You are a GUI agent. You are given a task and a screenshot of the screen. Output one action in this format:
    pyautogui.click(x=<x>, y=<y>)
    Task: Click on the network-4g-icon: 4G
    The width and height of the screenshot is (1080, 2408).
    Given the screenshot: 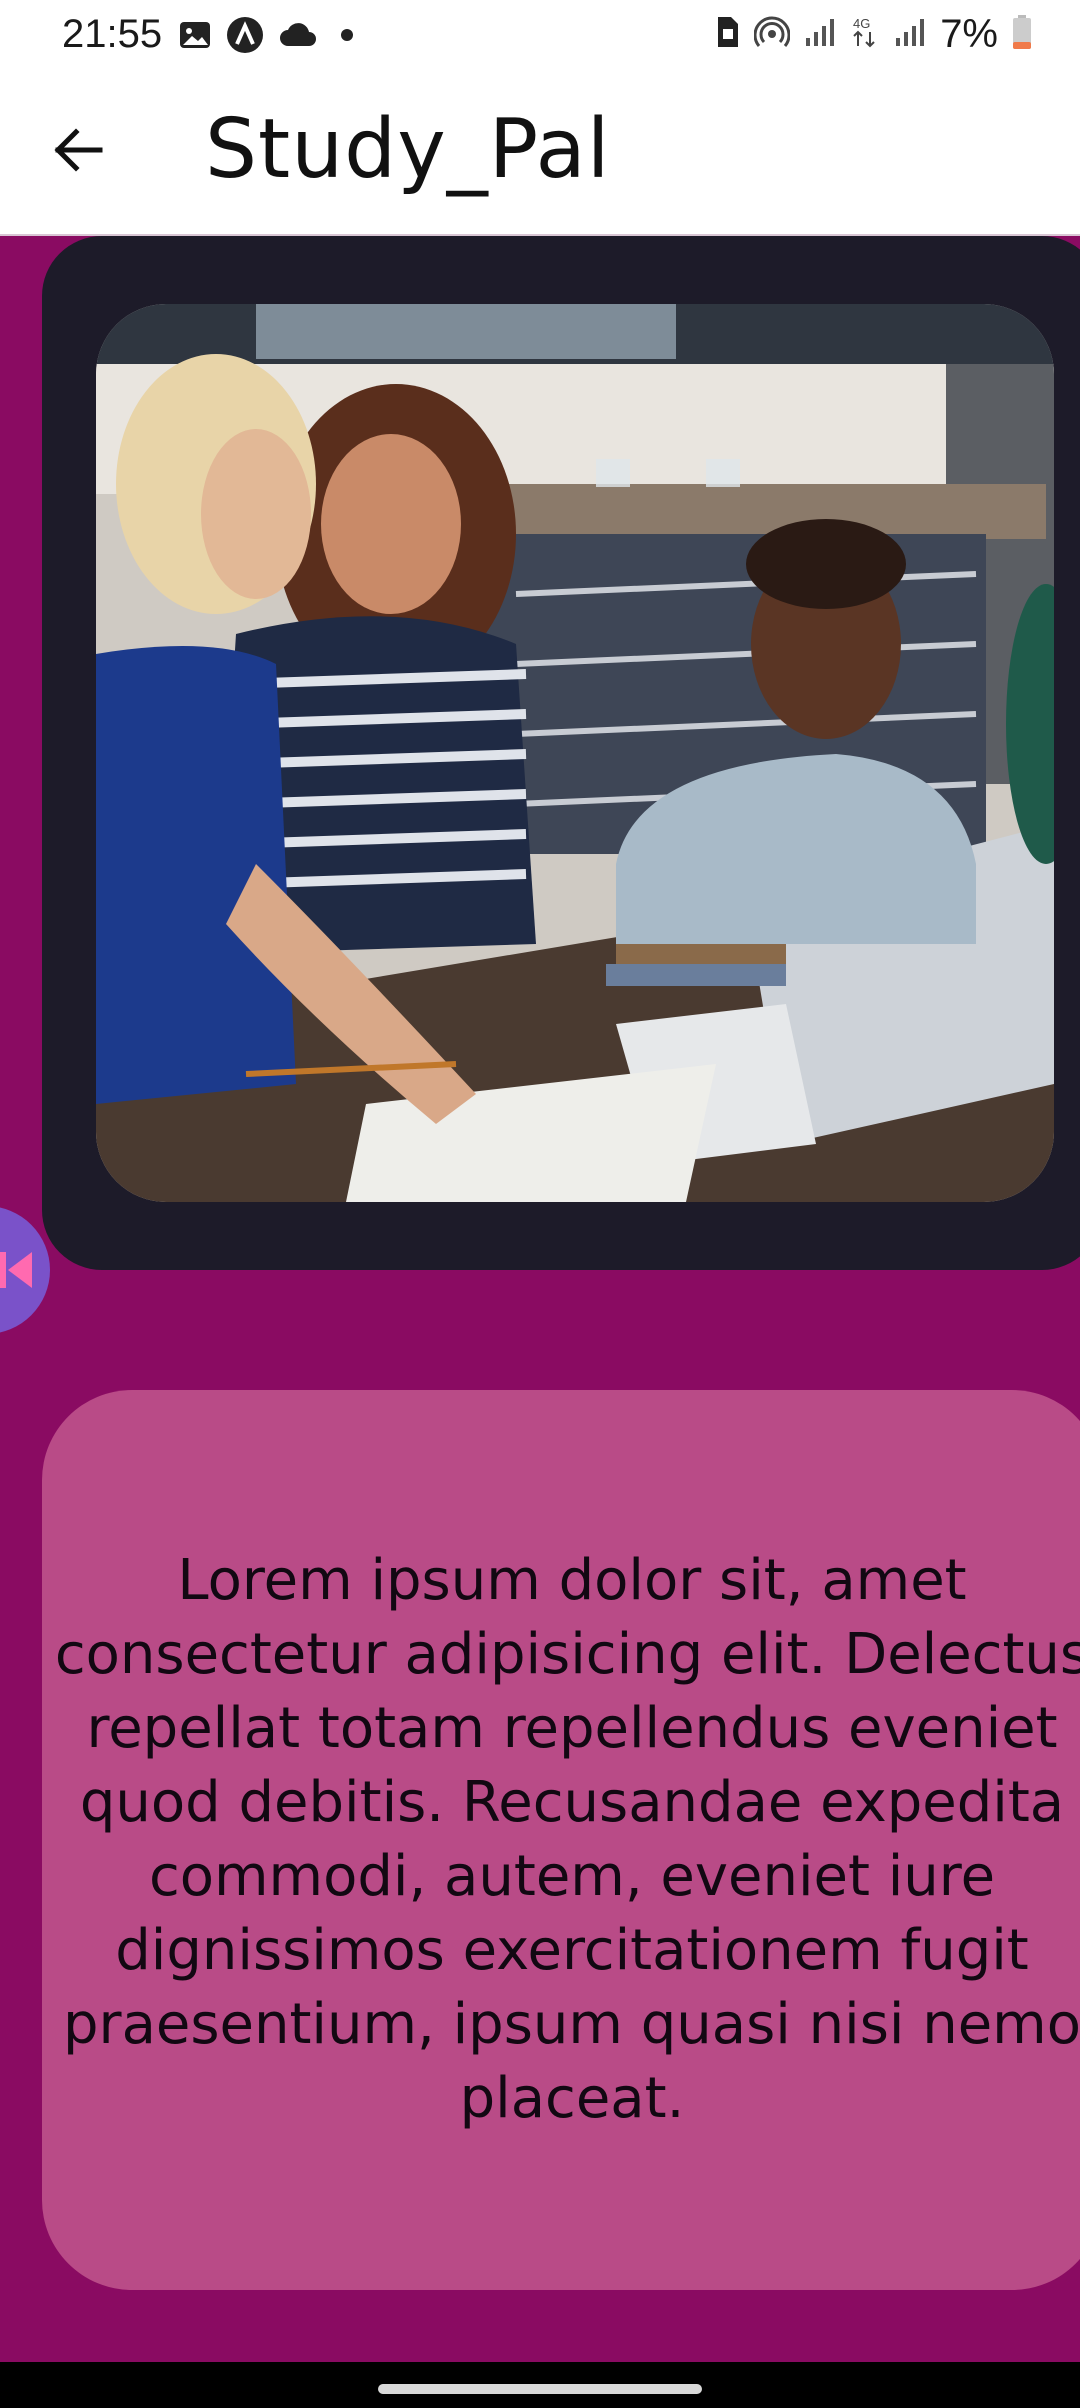 What is the action you would take?
    pyautogui.click(x=865, y=34)
    